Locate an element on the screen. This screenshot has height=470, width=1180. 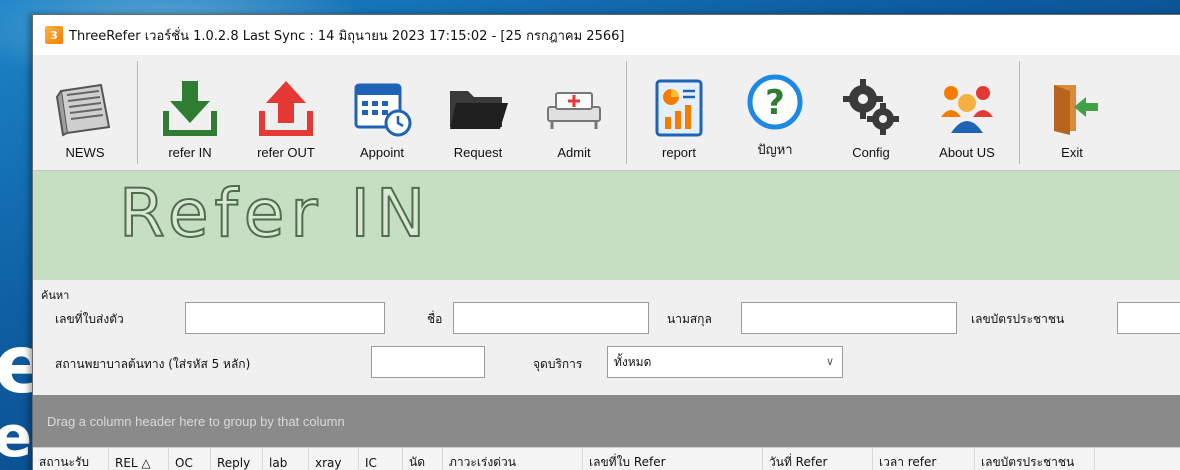
request-label: Request is located at coordinates (478, 152).